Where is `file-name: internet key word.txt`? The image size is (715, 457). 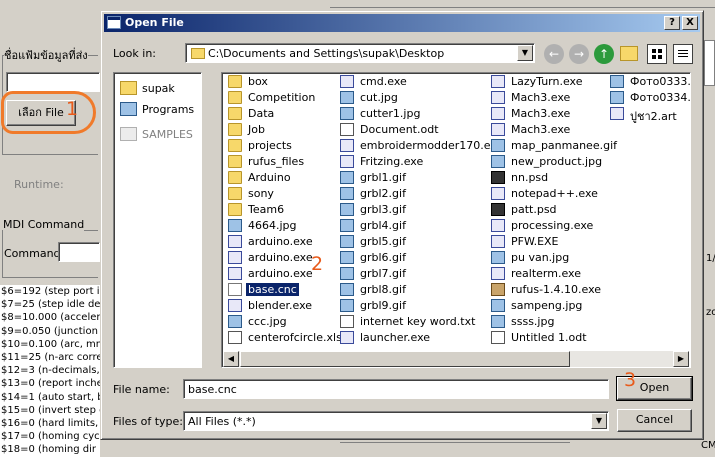 file-name: internet key word.txt is located at coordinates (418, 321).